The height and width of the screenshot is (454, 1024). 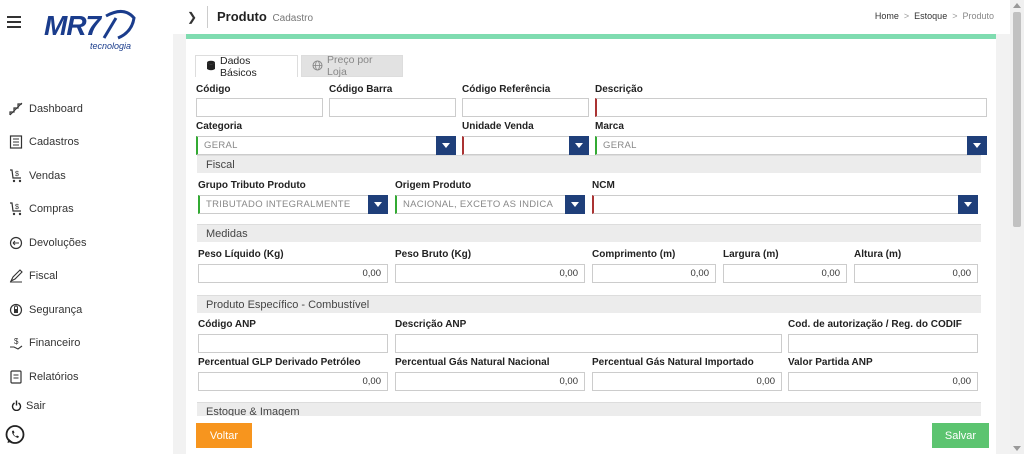 What do you see at coordinates (687, 381) in the screenshot?
I see `perc-gn-importado-input: 0,00` at bounding box center [687, 381].